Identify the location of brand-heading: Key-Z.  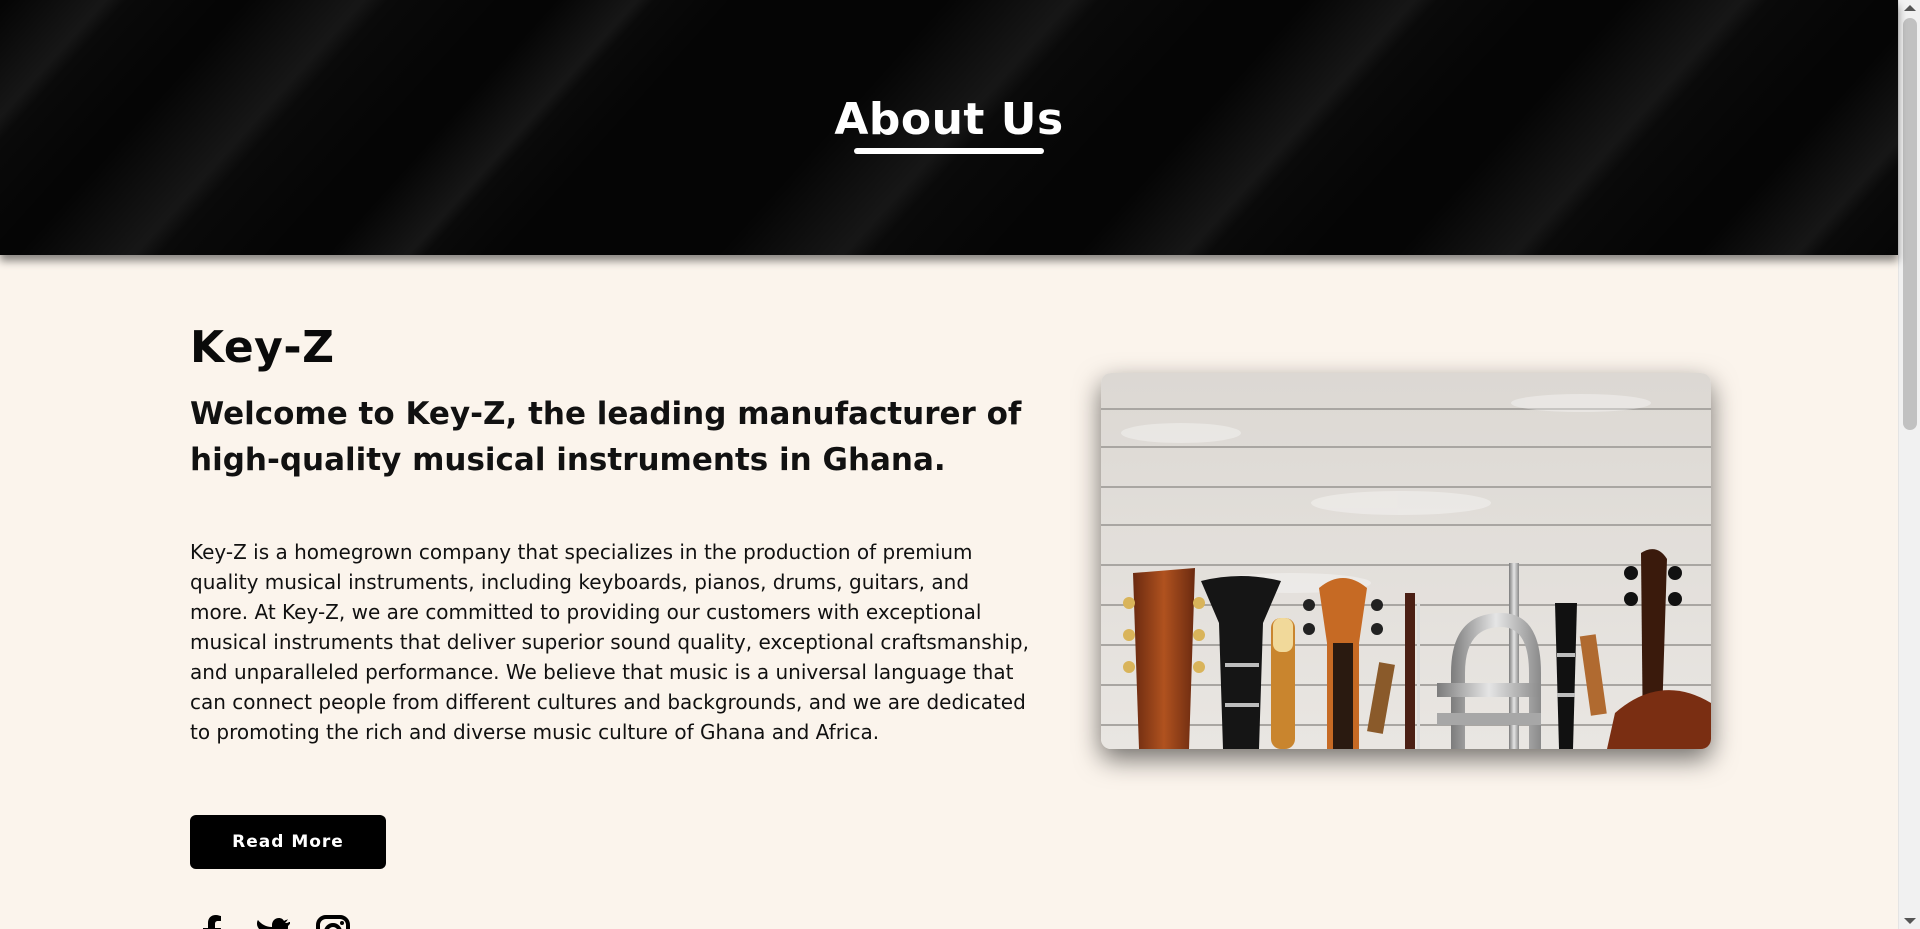
(262, 347).